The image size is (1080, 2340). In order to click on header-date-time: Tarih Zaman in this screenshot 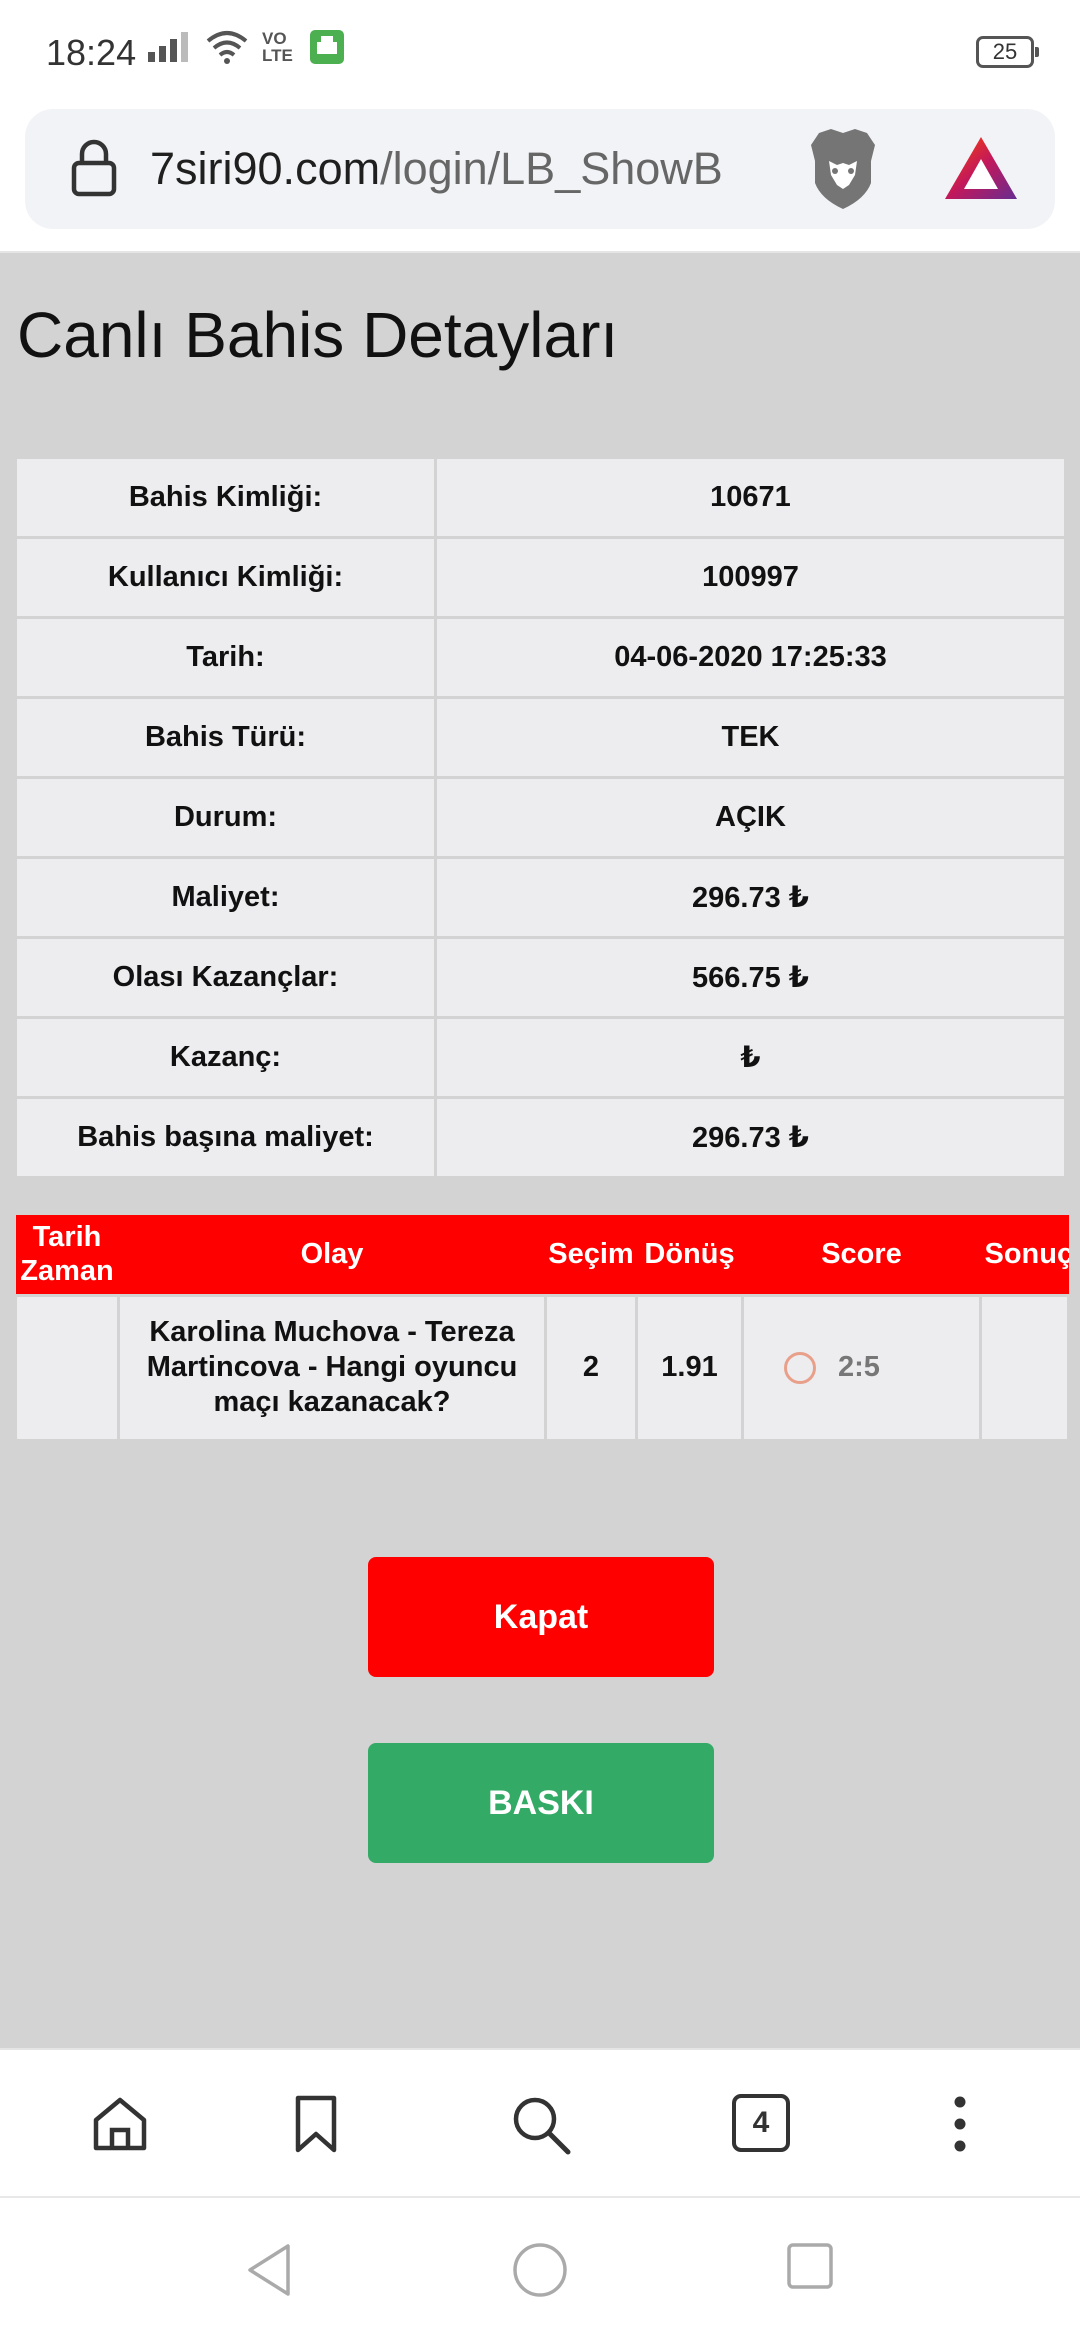, I will do `click(67, 1255)`.